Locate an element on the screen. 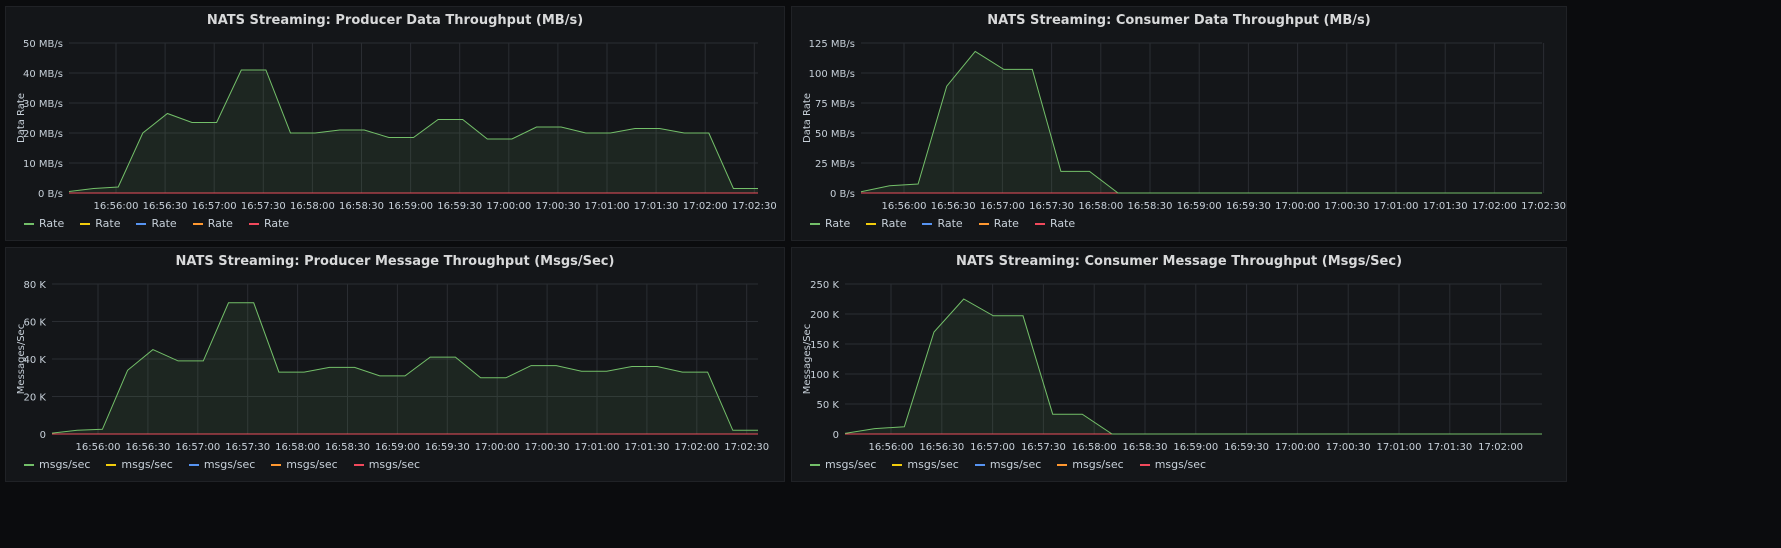 This screenshot has height=548, width=1781. y-tick-label: 200 K is located at coordinates (824, 315).